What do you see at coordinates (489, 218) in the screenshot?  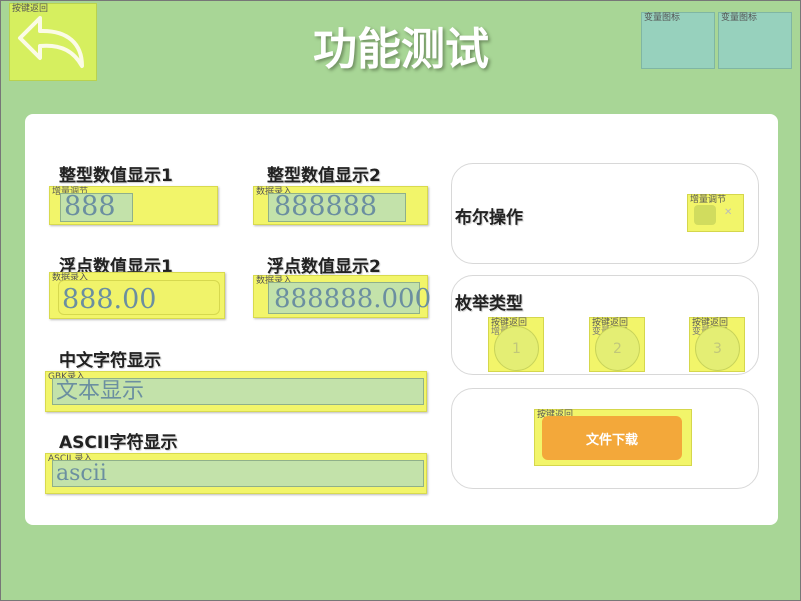 I see `bool-label: 布尔操作` at bounding box center [489, 218].